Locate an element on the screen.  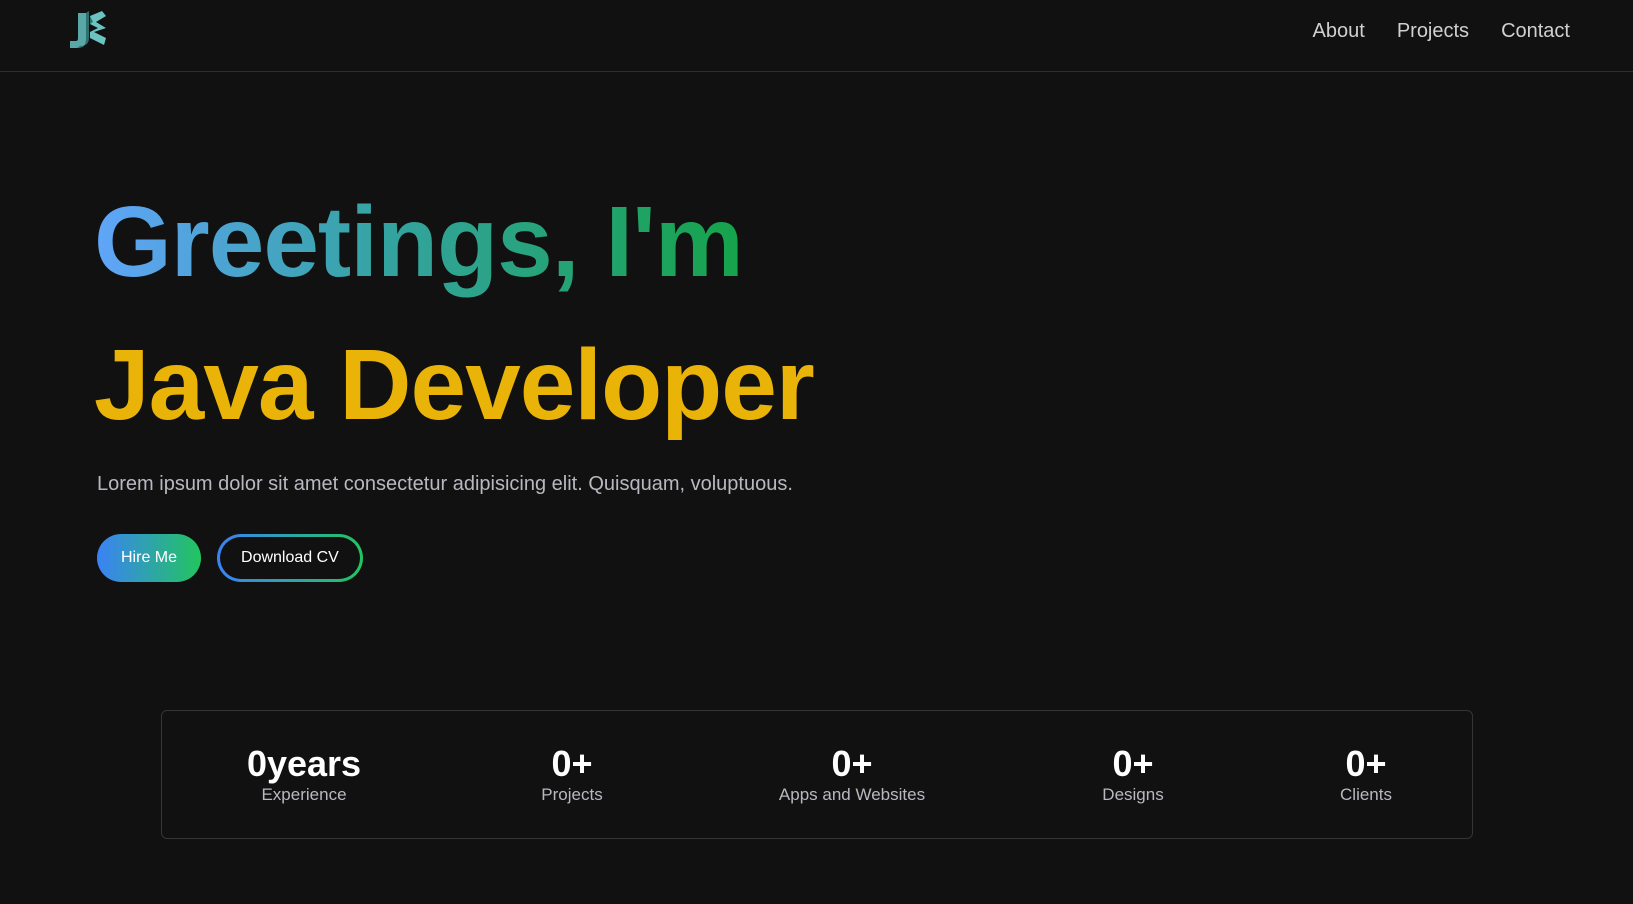
hire-me-button: Hire Me is located at coordinates (149, 558).